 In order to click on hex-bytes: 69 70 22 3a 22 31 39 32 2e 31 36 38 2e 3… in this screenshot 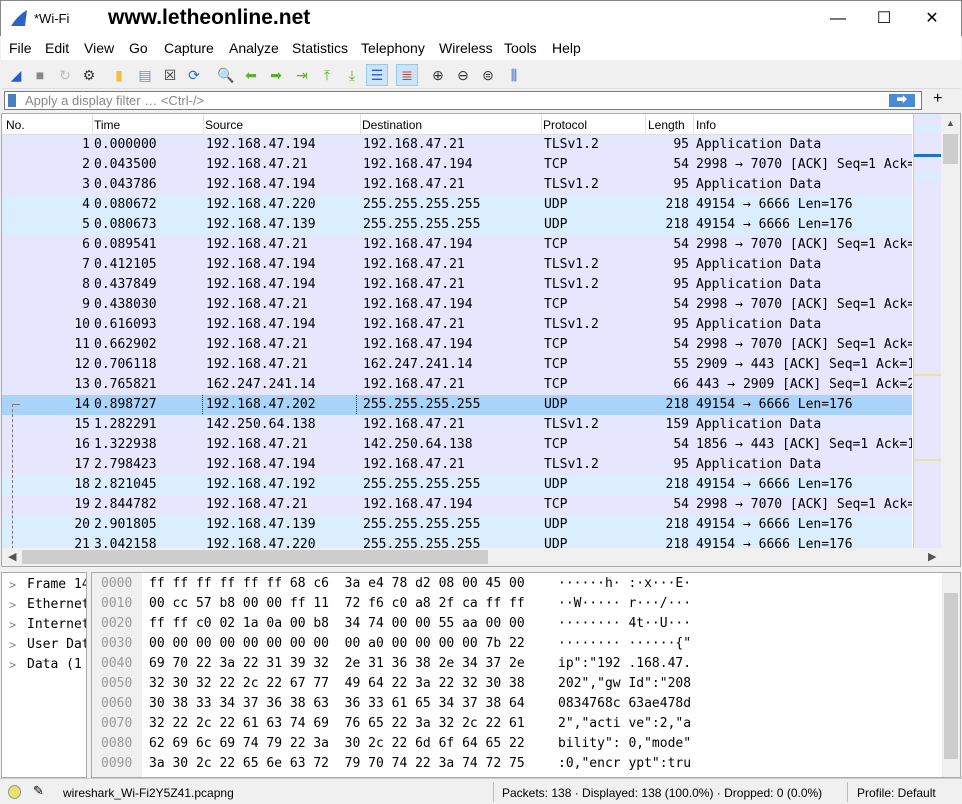, I will do `click(337, 664)`.